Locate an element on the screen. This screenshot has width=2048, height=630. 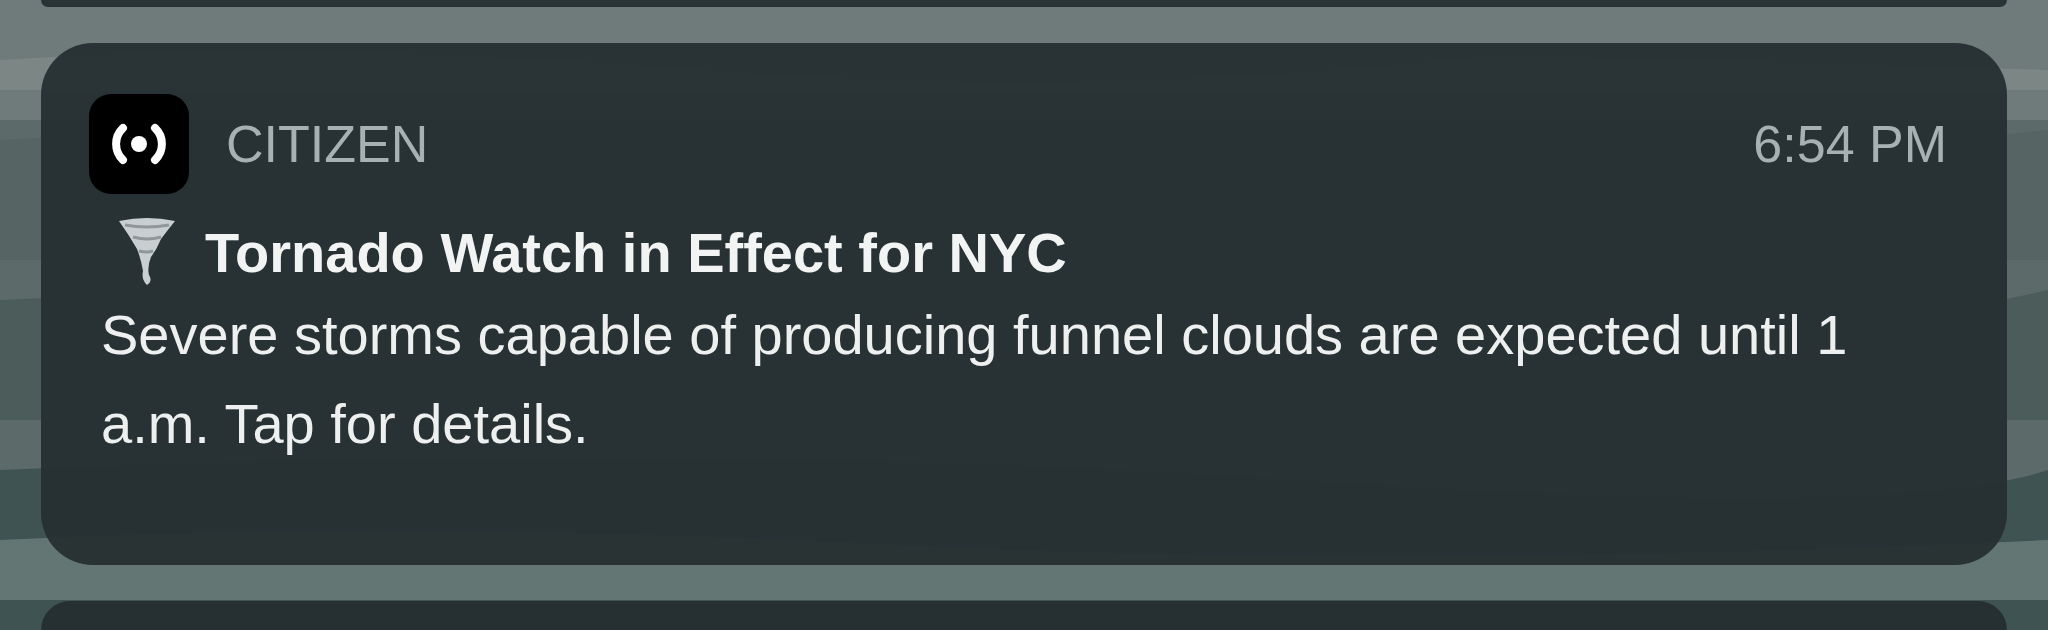
tornado-icon is located at coordinates (147, 252).